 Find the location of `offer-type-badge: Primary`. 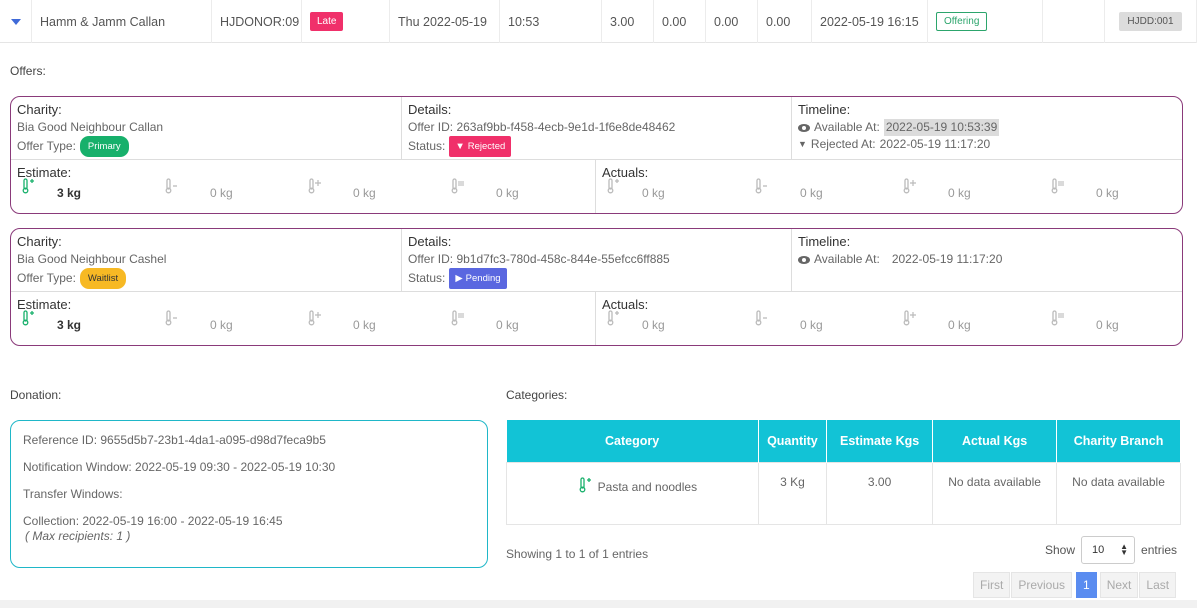

offer-type-badge: Primary is located at coordinates (104, 146).